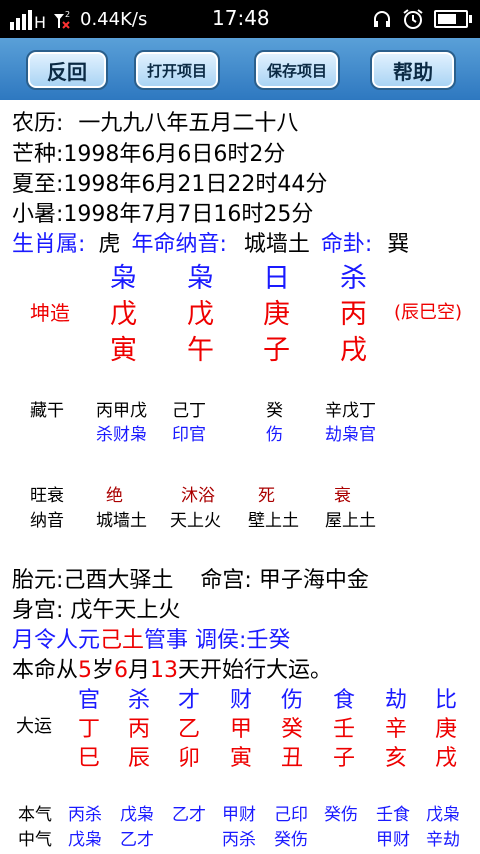 The image size is (480, 854). What do you see at coordinates (195, 521) in the screenshot?
I see `nayin-row-value: 天上火` at bounding box center [195, 521].